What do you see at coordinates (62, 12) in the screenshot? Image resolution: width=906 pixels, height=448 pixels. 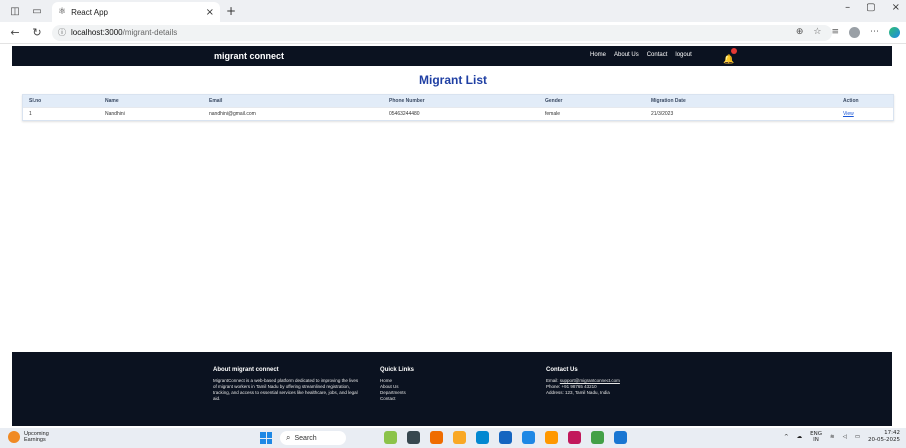 I see `react-favicon-icon: ⚛` at bounding box center [62, 12].